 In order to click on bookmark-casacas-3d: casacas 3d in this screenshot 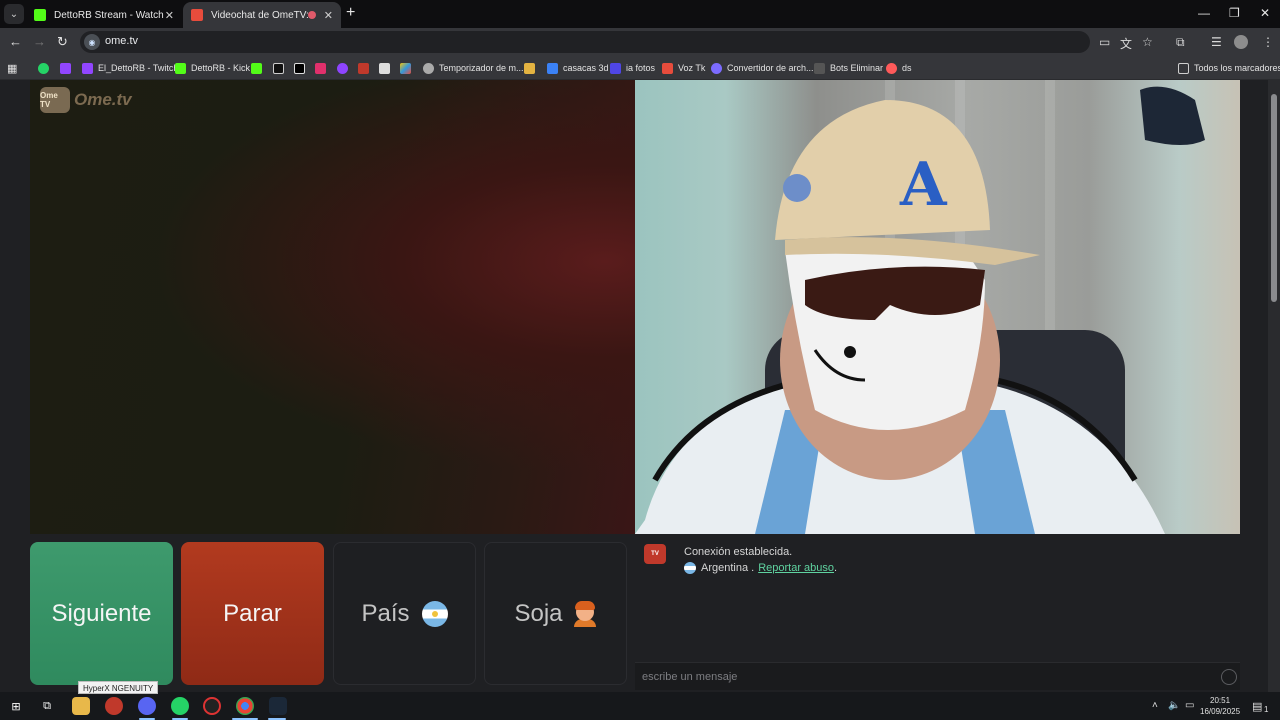, I will do `click(578, 68)`.